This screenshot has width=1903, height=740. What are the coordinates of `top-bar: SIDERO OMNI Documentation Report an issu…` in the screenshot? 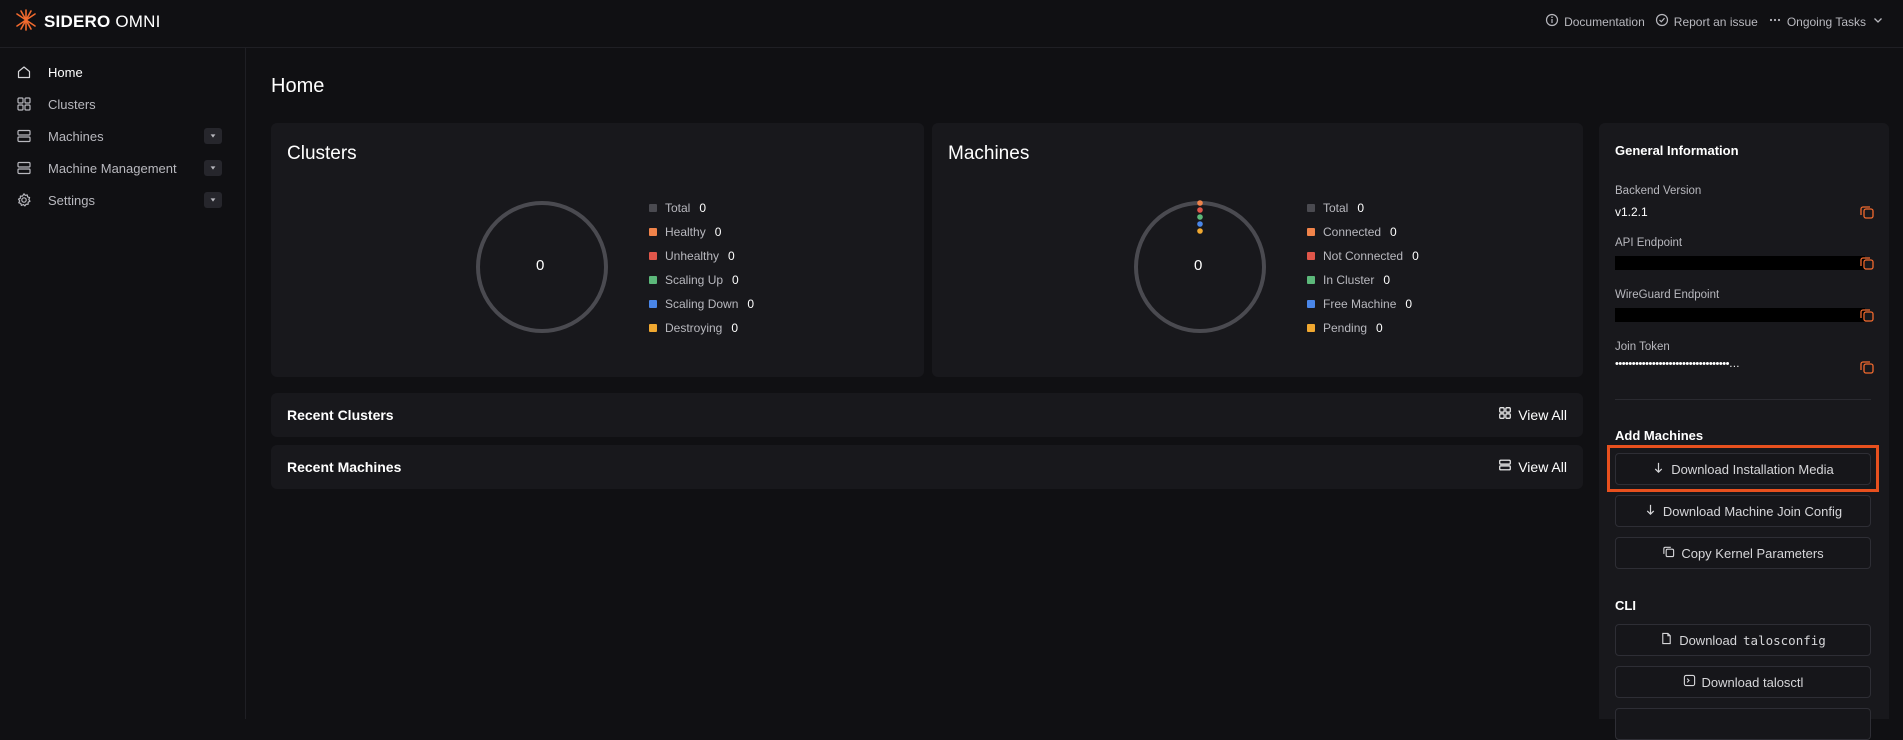 It's located at (951, 24).